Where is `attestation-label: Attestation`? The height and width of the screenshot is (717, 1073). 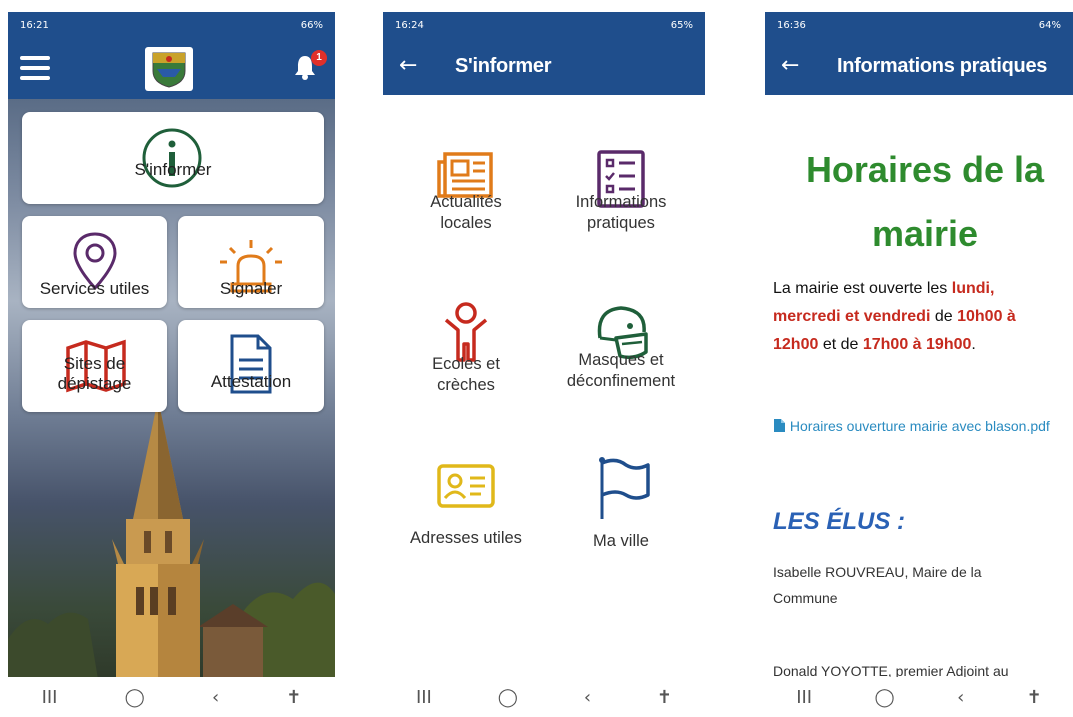
attestation-label: Attestation is located at coordinates (251, 381).